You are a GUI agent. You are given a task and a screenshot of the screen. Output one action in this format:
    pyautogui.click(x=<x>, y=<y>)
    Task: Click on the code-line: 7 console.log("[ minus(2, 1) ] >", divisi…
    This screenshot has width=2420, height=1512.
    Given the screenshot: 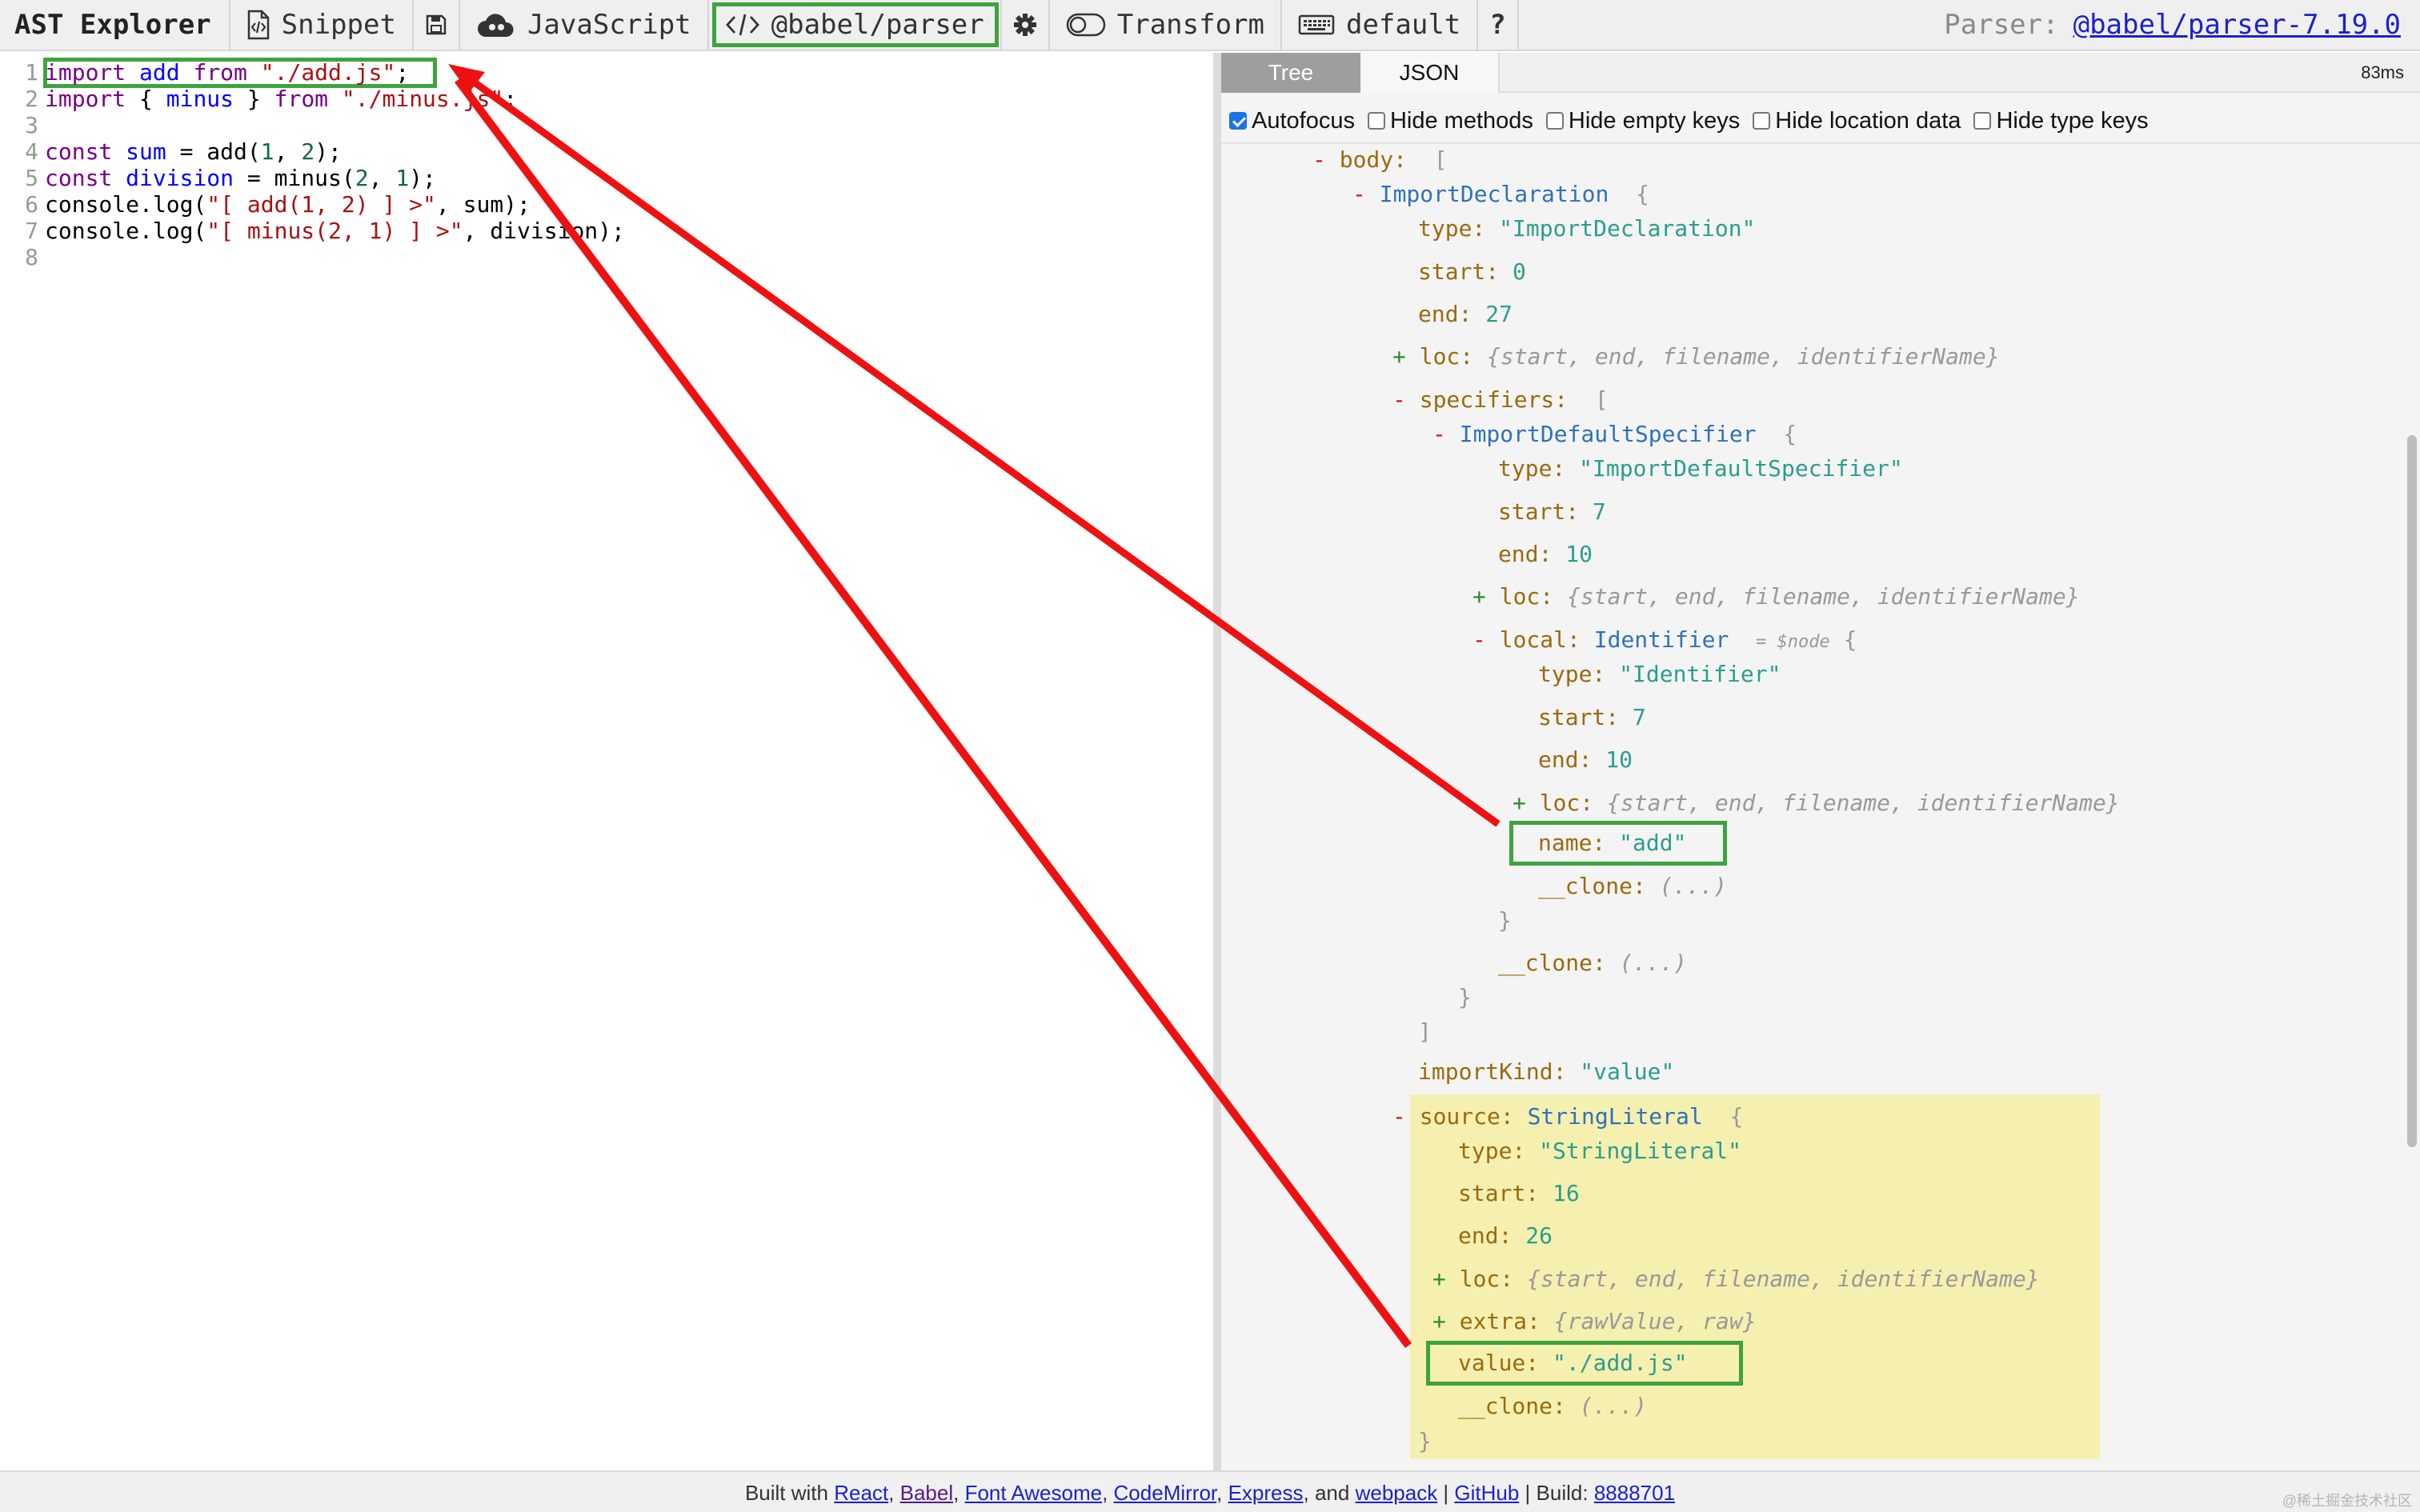 What is the action you would take?
    pyautogui.click(x=312, y=231)
    